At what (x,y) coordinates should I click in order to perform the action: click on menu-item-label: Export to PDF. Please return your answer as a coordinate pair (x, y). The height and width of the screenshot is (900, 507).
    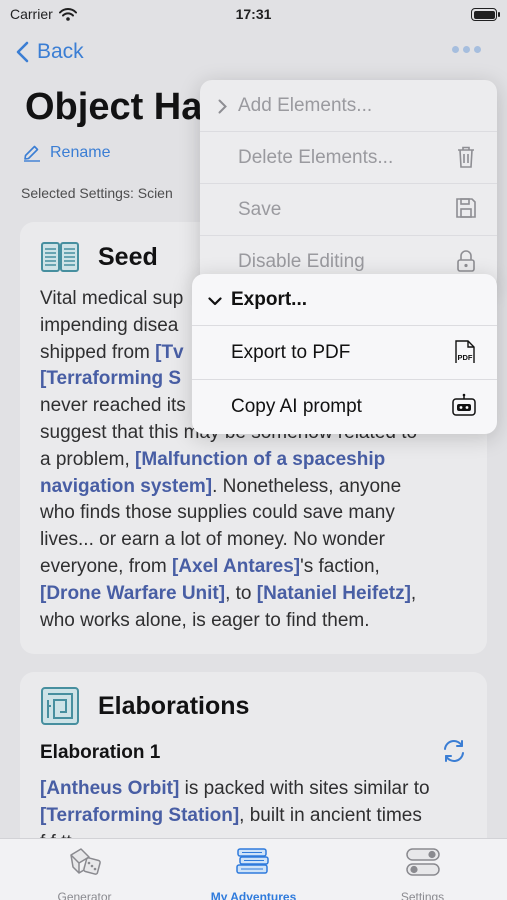
    Looking at the image, I should click on (291, 352).